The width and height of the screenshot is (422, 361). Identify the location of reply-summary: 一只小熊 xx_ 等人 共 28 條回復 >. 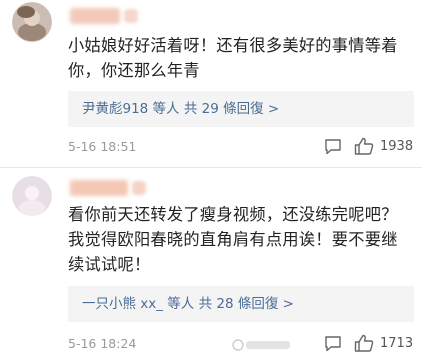
(241, 304).